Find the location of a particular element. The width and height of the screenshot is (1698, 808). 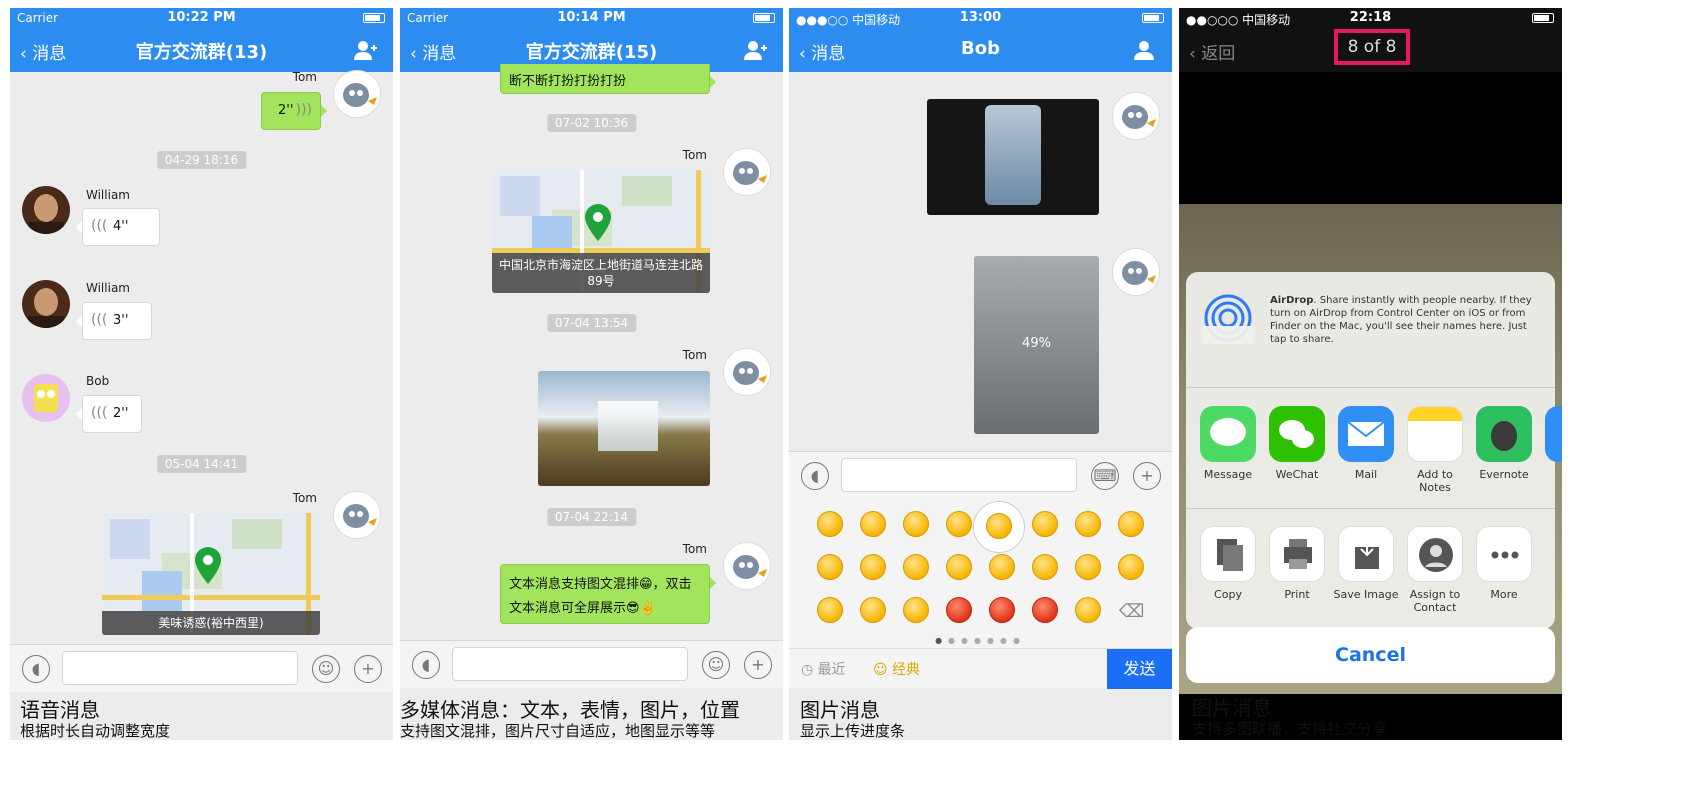

assign-contact-icon is located at coordinates (1435, 554).